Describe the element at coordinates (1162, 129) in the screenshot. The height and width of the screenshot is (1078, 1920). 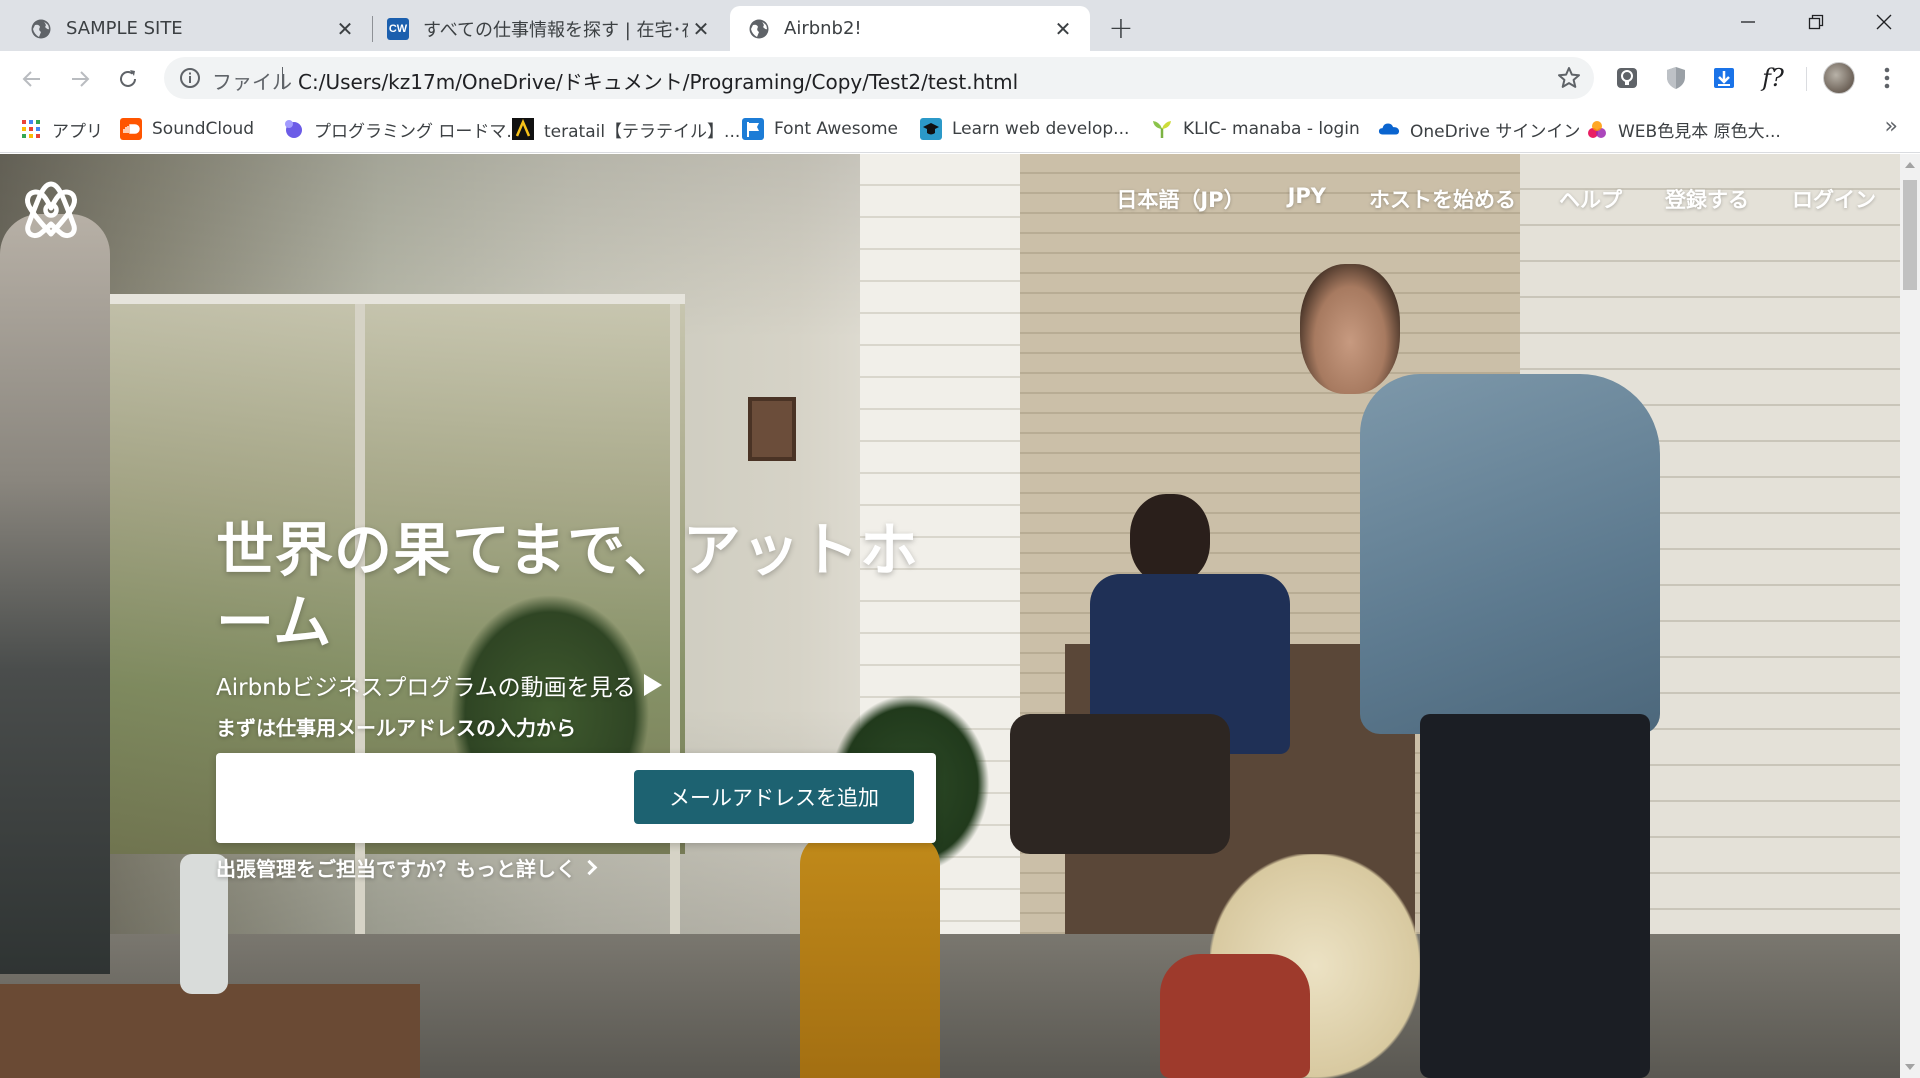
I see `manaba-icon` at that location.